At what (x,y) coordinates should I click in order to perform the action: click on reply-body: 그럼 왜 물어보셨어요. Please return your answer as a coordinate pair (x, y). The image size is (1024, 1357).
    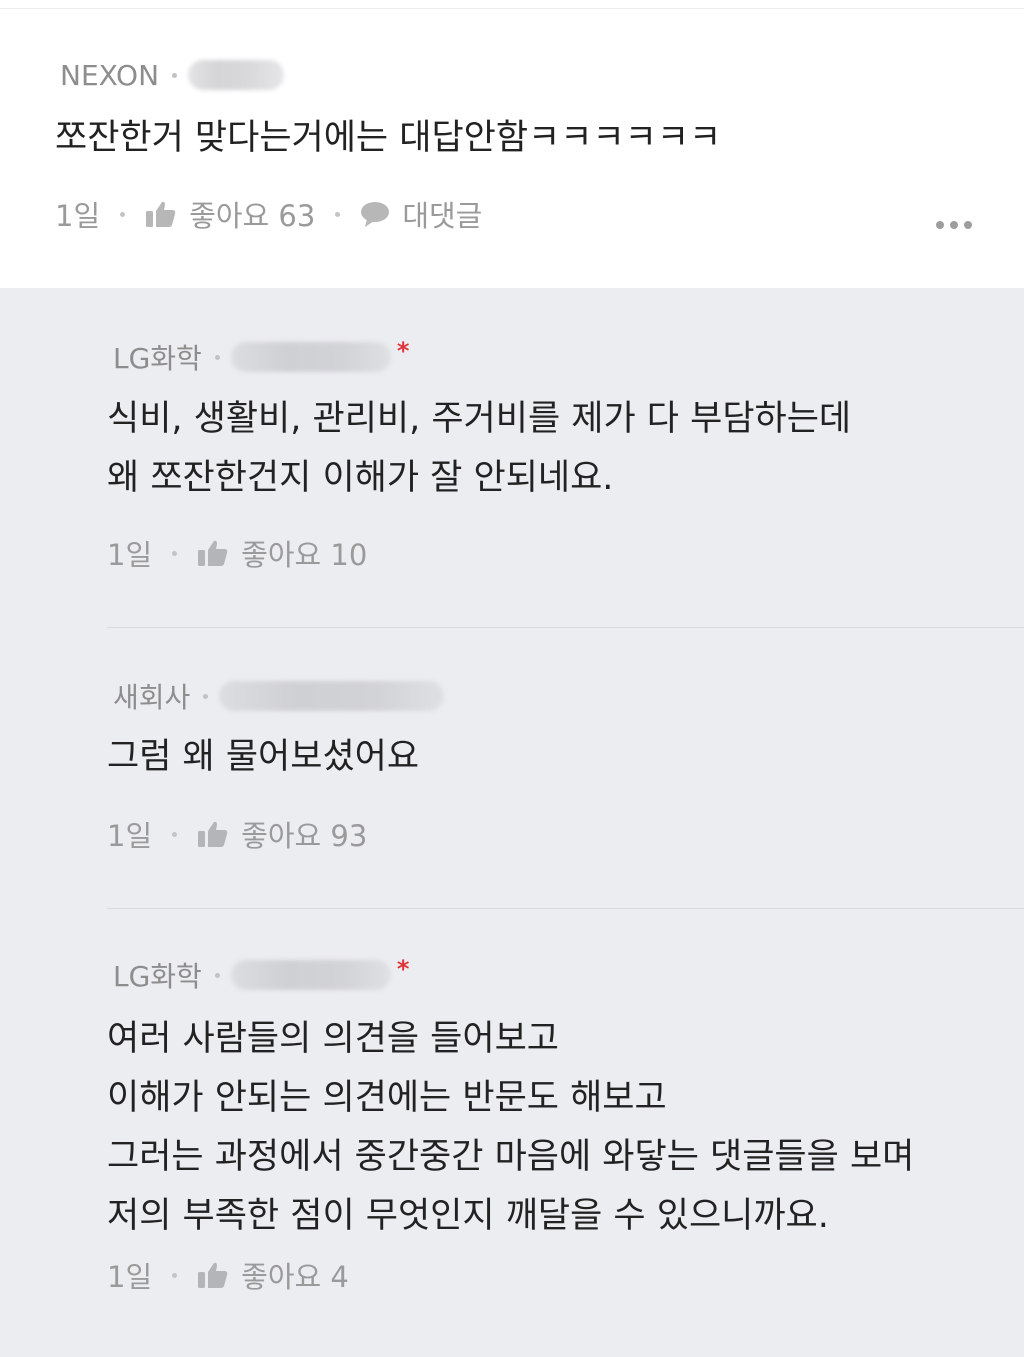
    Looking at the image, I should click on (263, 757).